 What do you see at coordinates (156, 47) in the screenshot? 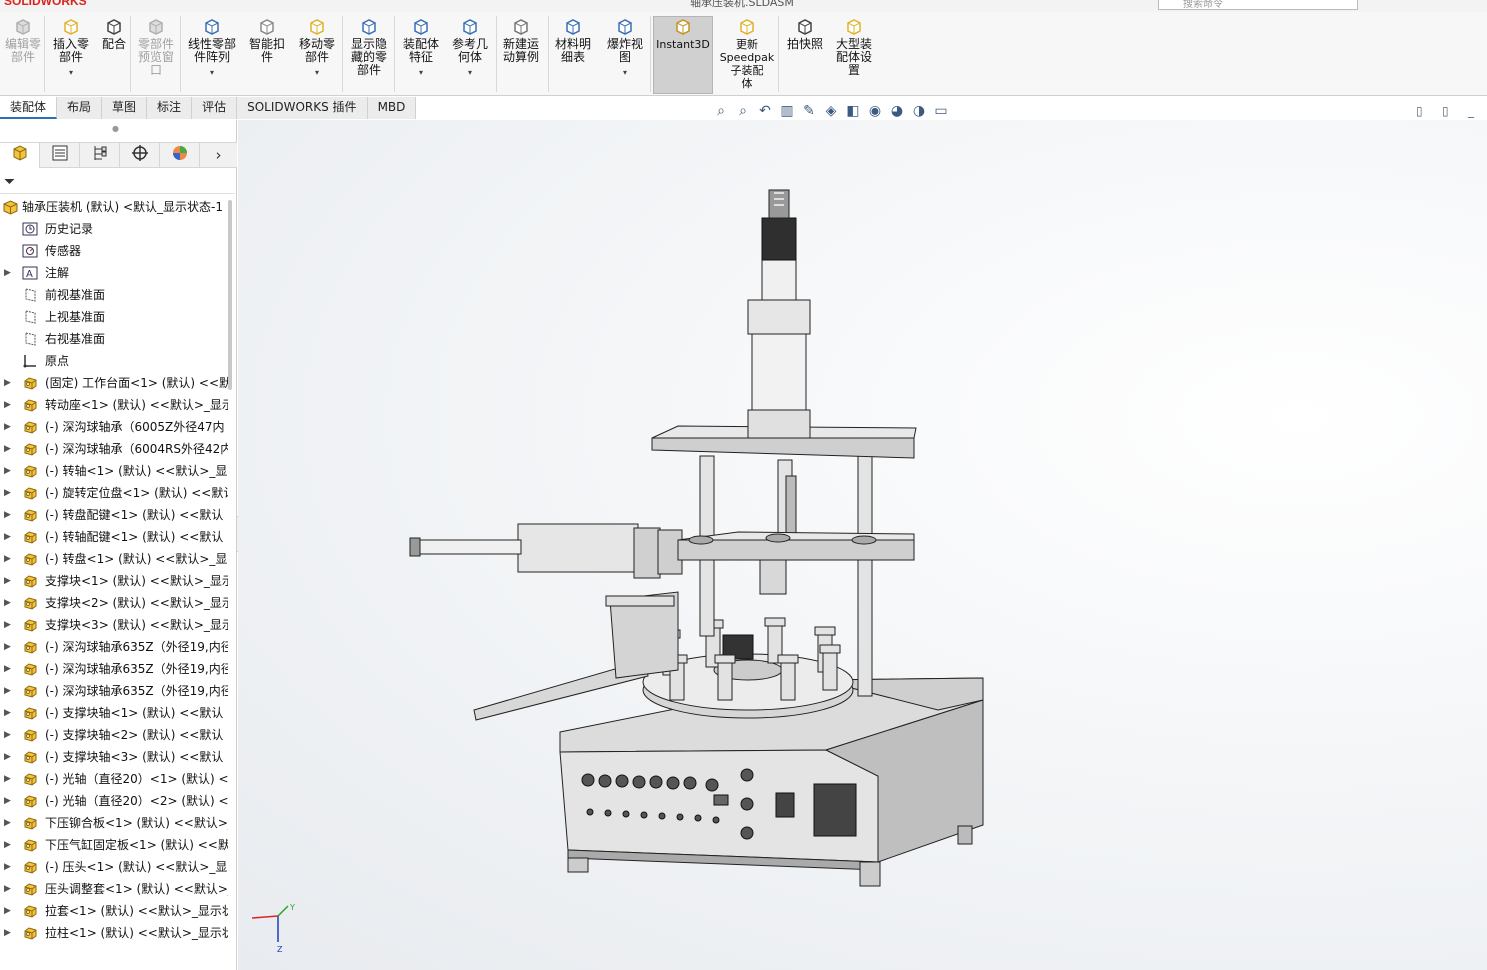
I see `component-preview-button: 零部件 预览窗 口` at bounding box center [156, 47].